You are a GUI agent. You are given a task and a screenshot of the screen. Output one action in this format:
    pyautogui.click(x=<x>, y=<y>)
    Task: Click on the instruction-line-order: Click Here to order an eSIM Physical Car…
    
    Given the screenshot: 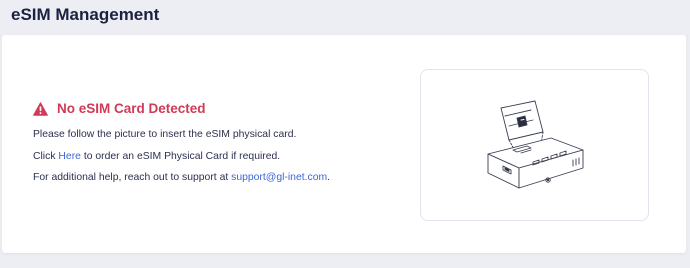 What is the action you would take?
    pyautogui.click(x=156, y=157)
    